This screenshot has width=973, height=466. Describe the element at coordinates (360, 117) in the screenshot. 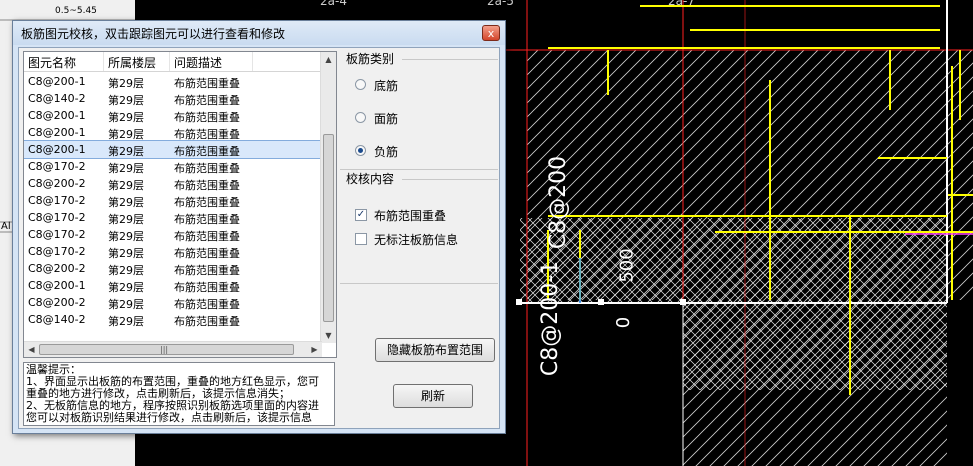

I see `radio-top-rebar` at that location.